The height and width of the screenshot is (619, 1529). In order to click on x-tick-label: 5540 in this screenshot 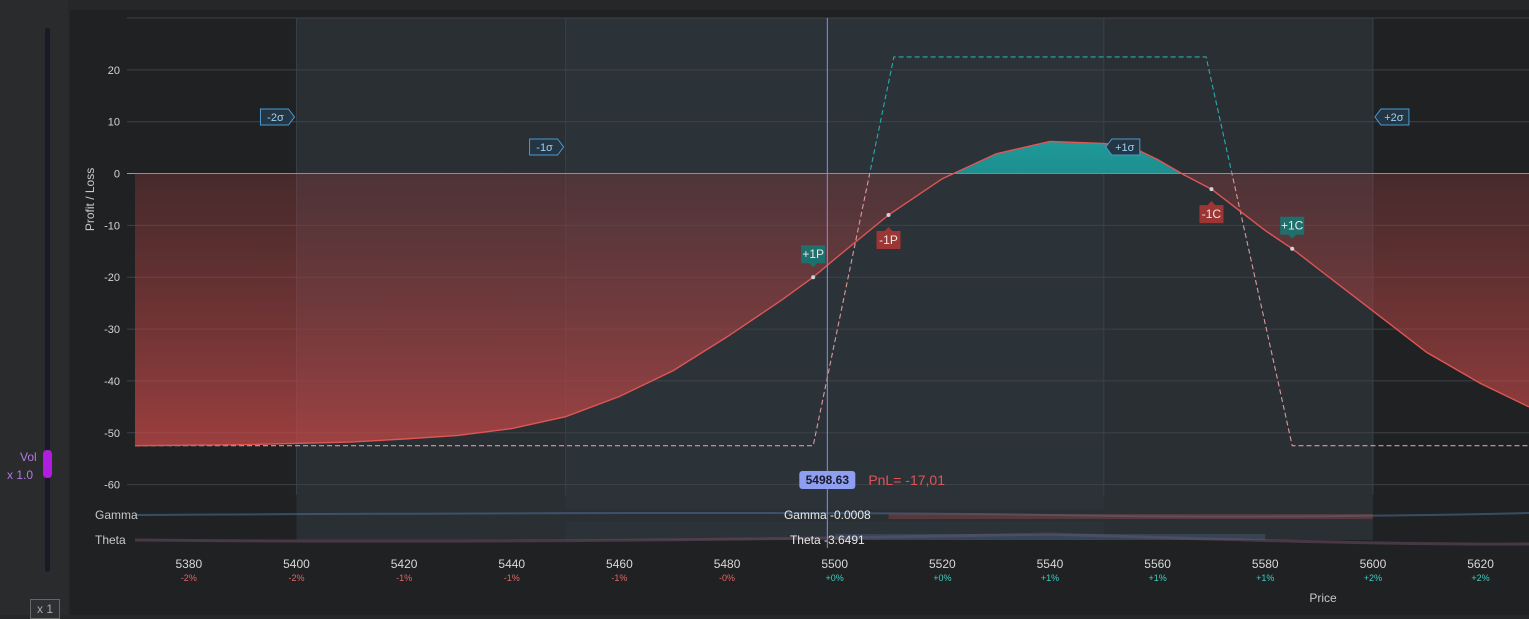, I will do `click(1050, 564)`.